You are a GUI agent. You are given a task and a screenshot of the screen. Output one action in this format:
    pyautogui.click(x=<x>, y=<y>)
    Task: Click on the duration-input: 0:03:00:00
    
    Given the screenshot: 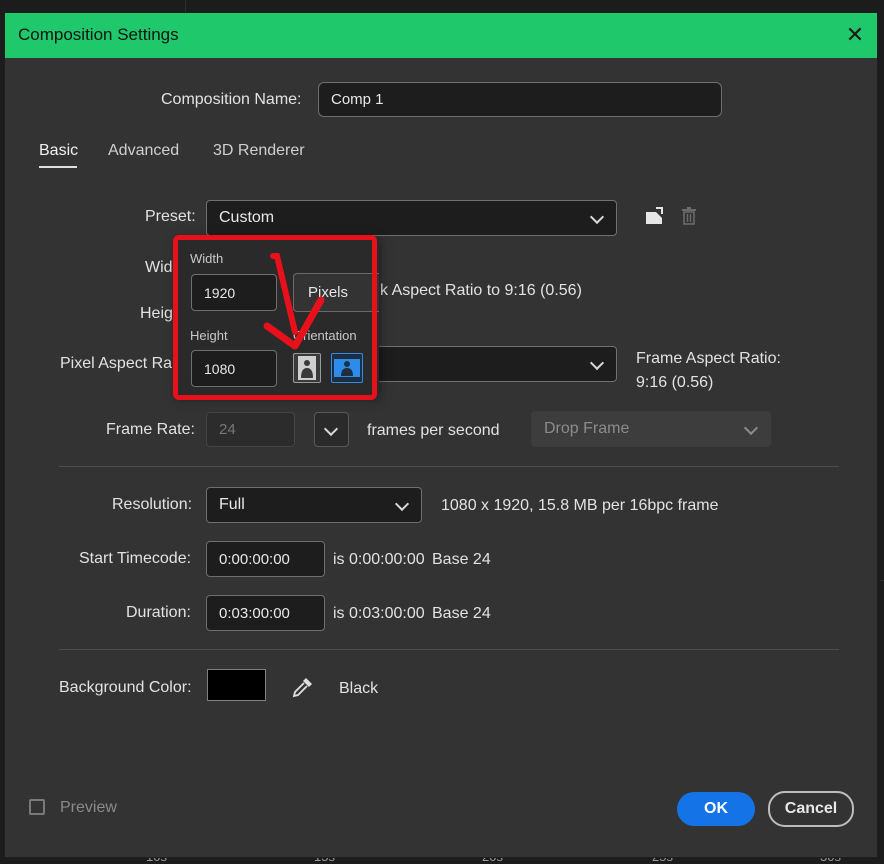 What is the action you would take?
    pyautogui.click(x=265, y=613)
    